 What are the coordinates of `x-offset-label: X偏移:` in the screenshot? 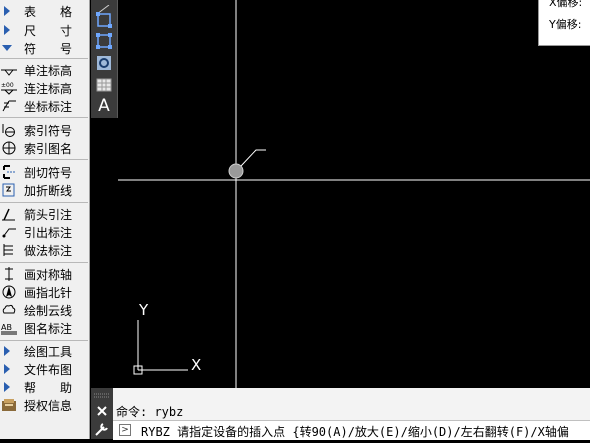 It's located at (566, 4).